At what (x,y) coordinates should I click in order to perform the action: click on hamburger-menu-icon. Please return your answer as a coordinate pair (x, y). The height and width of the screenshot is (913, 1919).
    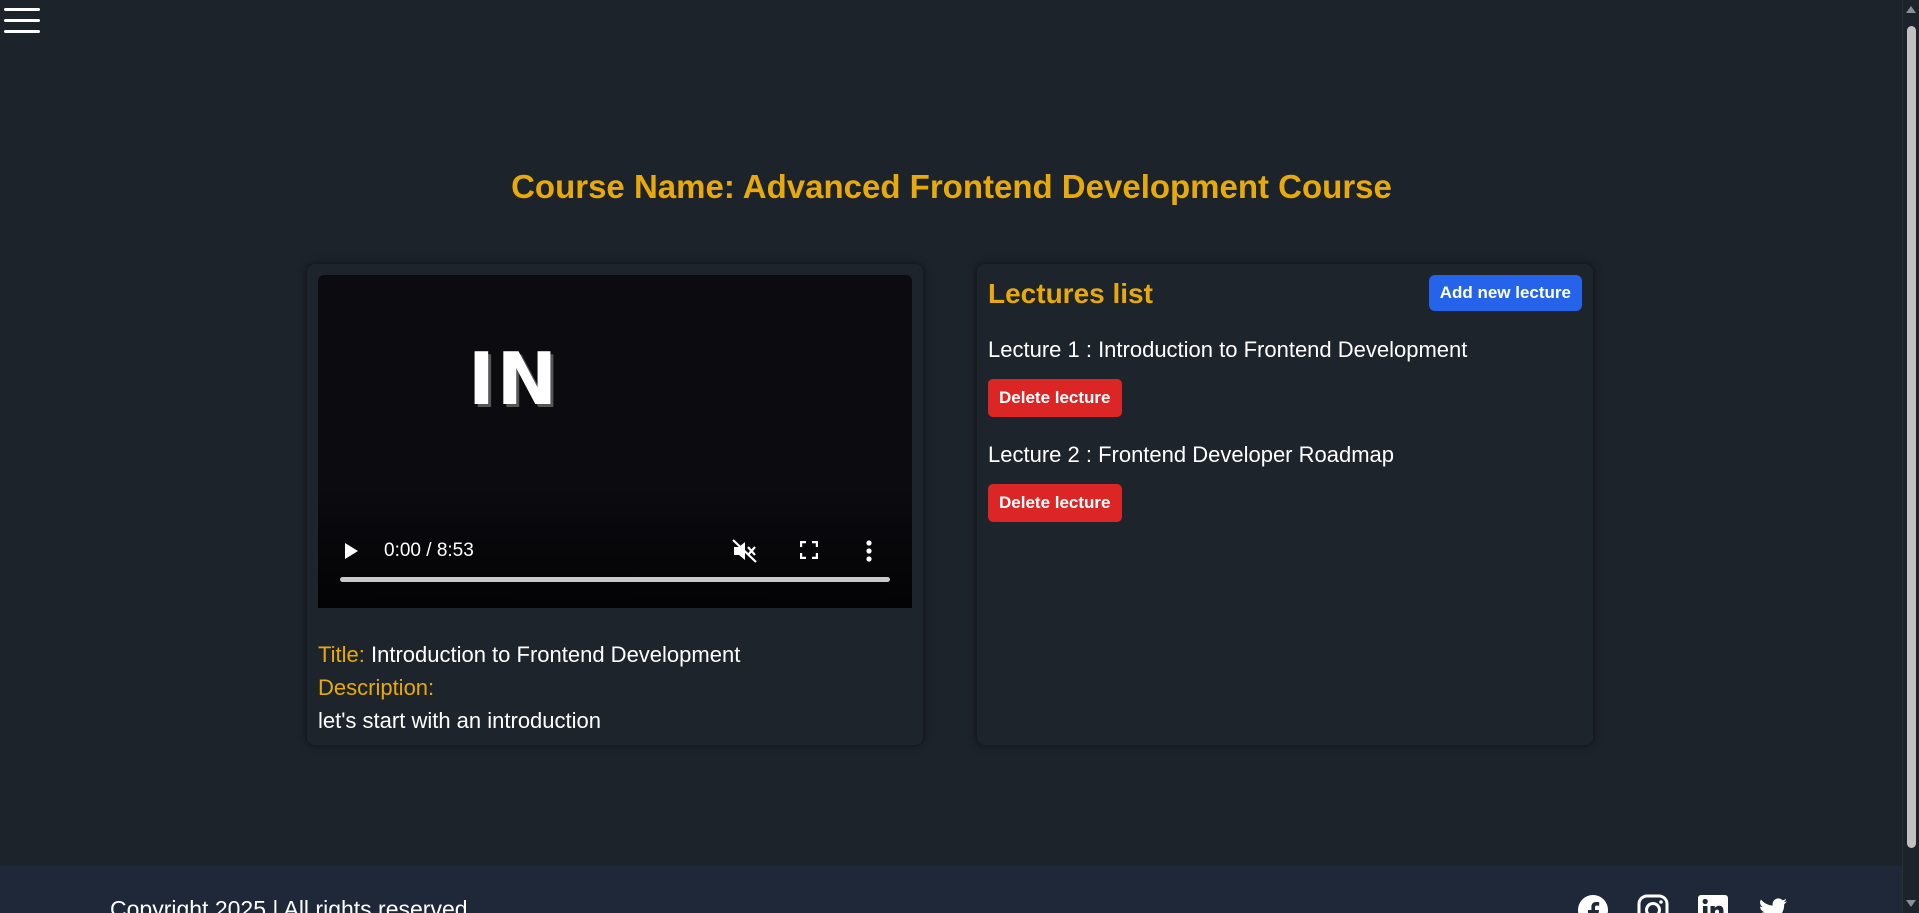
    Looking at the image, I should click on (22, 23).